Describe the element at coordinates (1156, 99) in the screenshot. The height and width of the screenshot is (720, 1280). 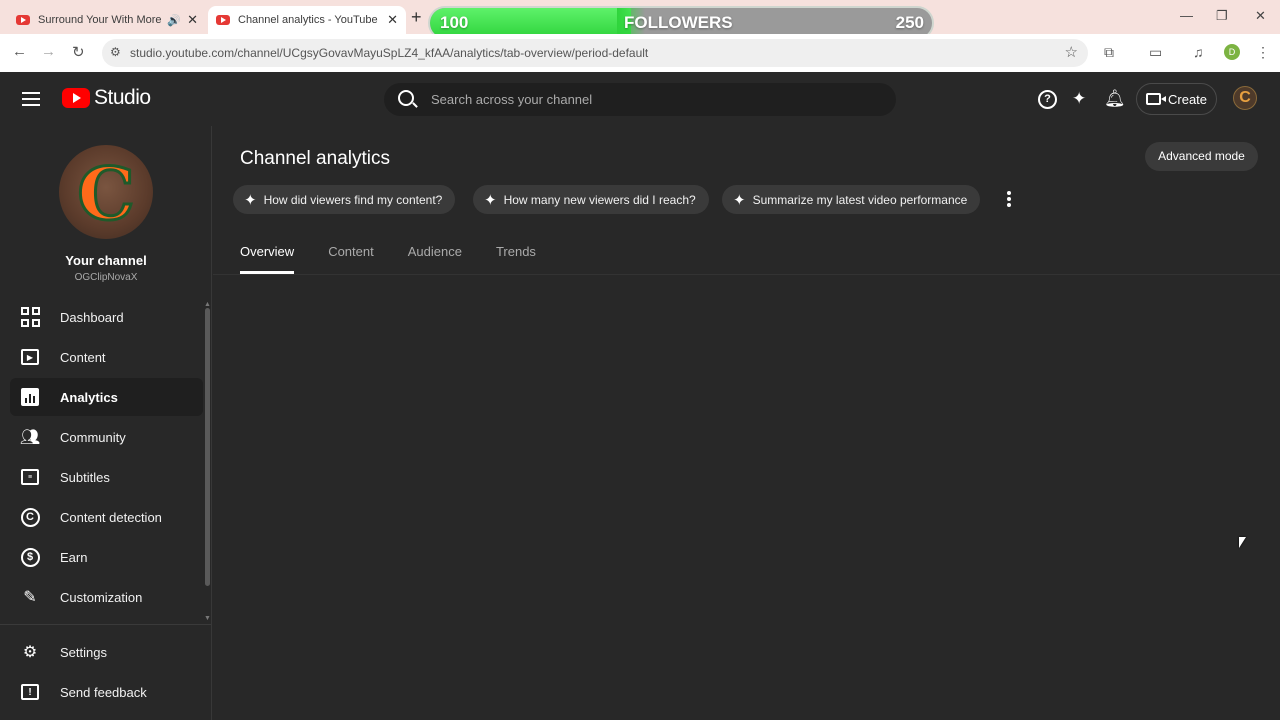
I see `video-camera-icon` at that location.